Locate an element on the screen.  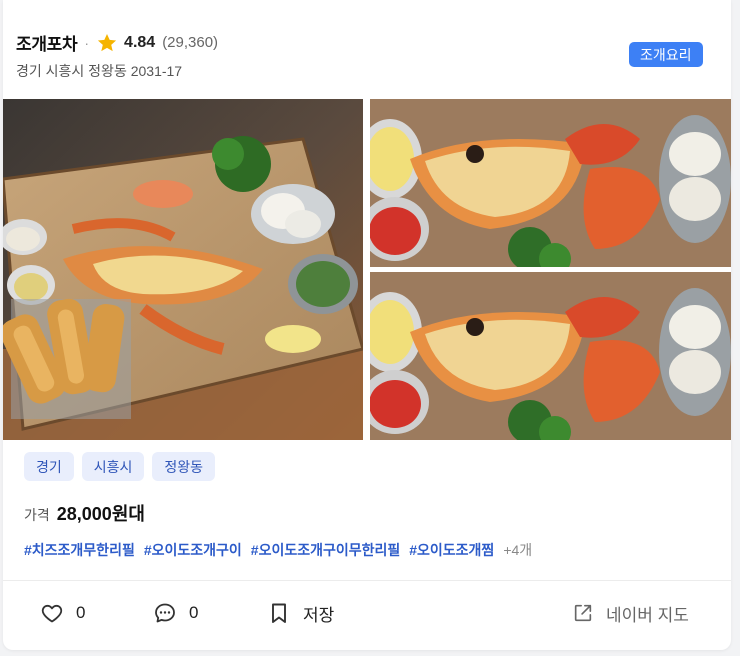
price-row: 가격 28,000원대 is located at coordinates (84, 513).